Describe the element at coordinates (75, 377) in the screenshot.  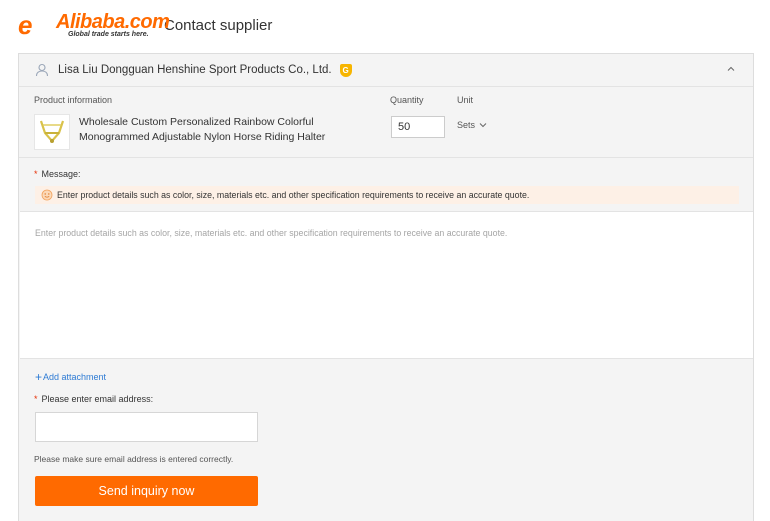
I see `add-attachment-label: Add attachment` at that location.